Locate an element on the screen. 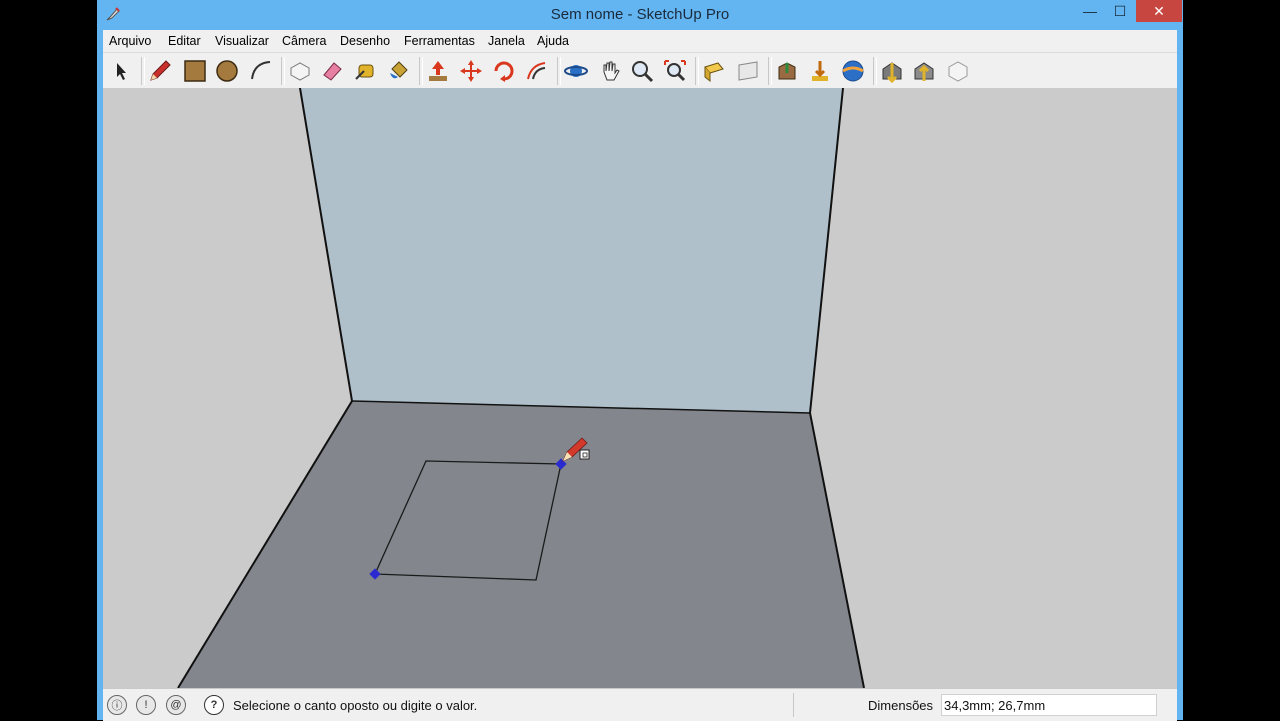  hand-icon is located at coordinates (611, 71).